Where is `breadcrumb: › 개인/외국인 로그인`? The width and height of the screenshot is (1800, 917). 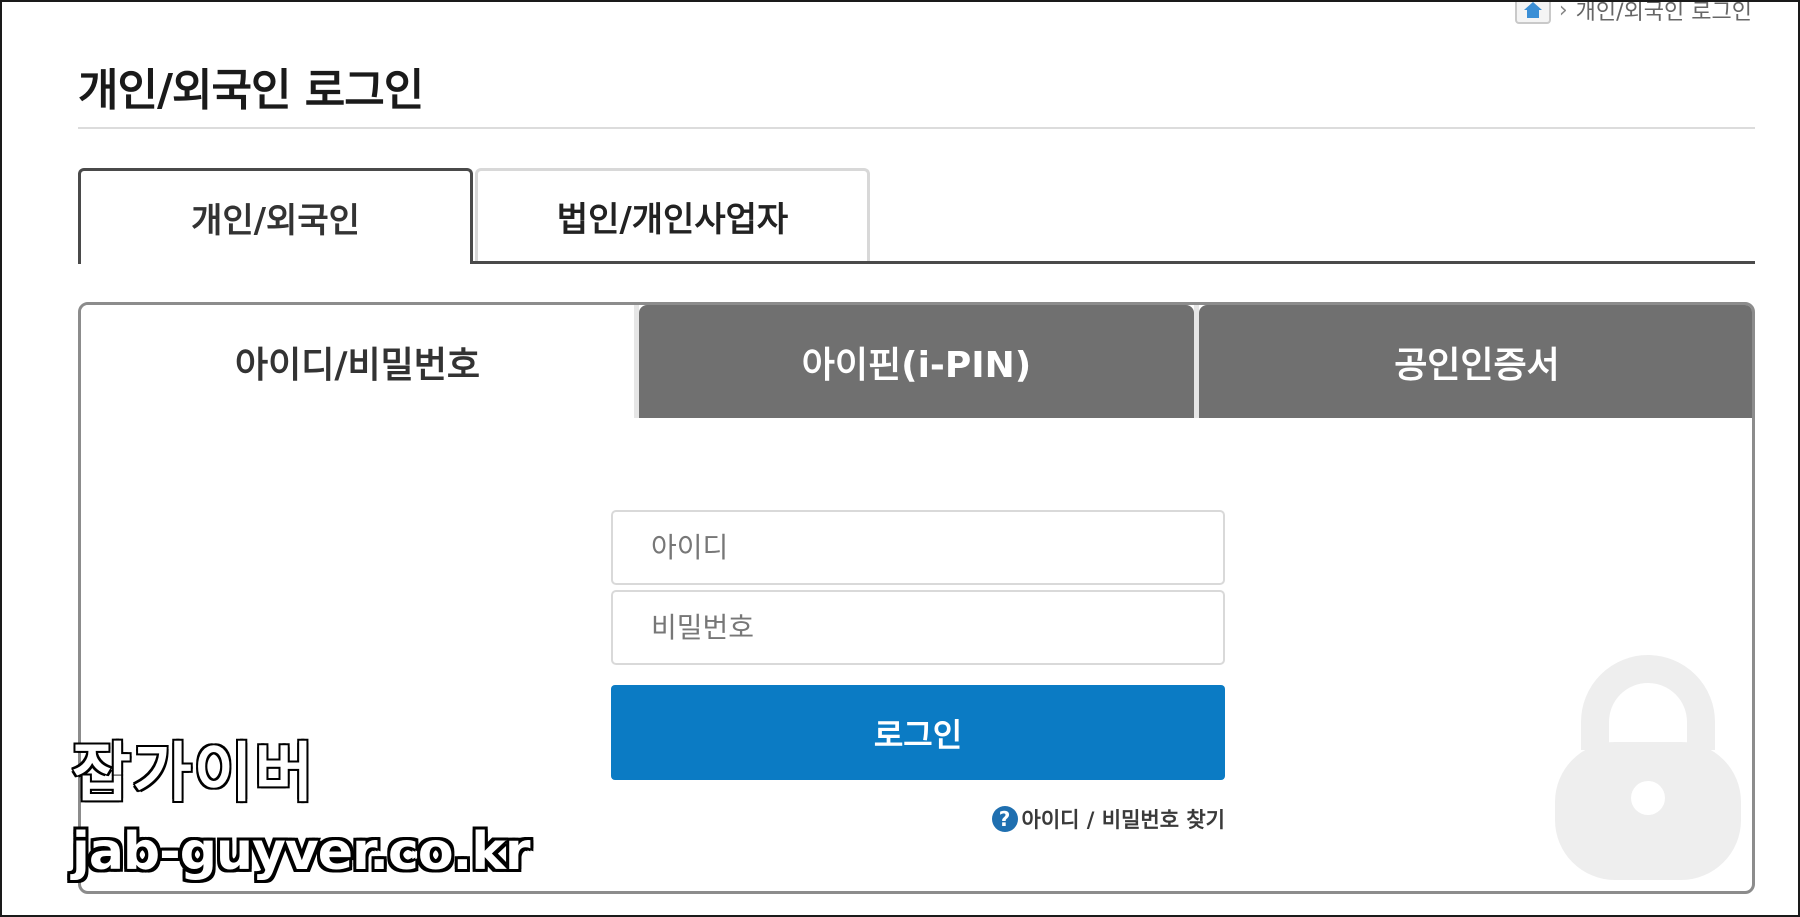 breadcrumb: › 개인/외국인 로그인 is located at coordinates (1633, 13).